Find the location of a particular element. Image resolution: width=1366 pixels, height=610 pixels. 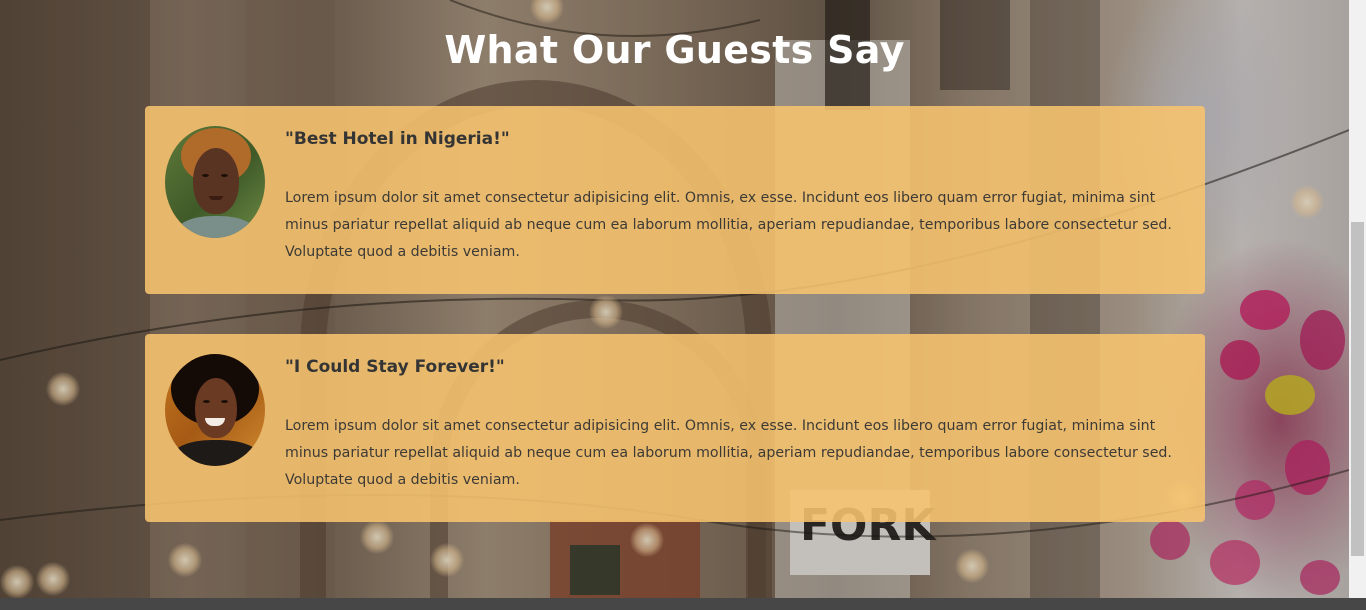

testimonial-heading: "Best Hotel in Nigeria!" is located at coordinates (397, 139).